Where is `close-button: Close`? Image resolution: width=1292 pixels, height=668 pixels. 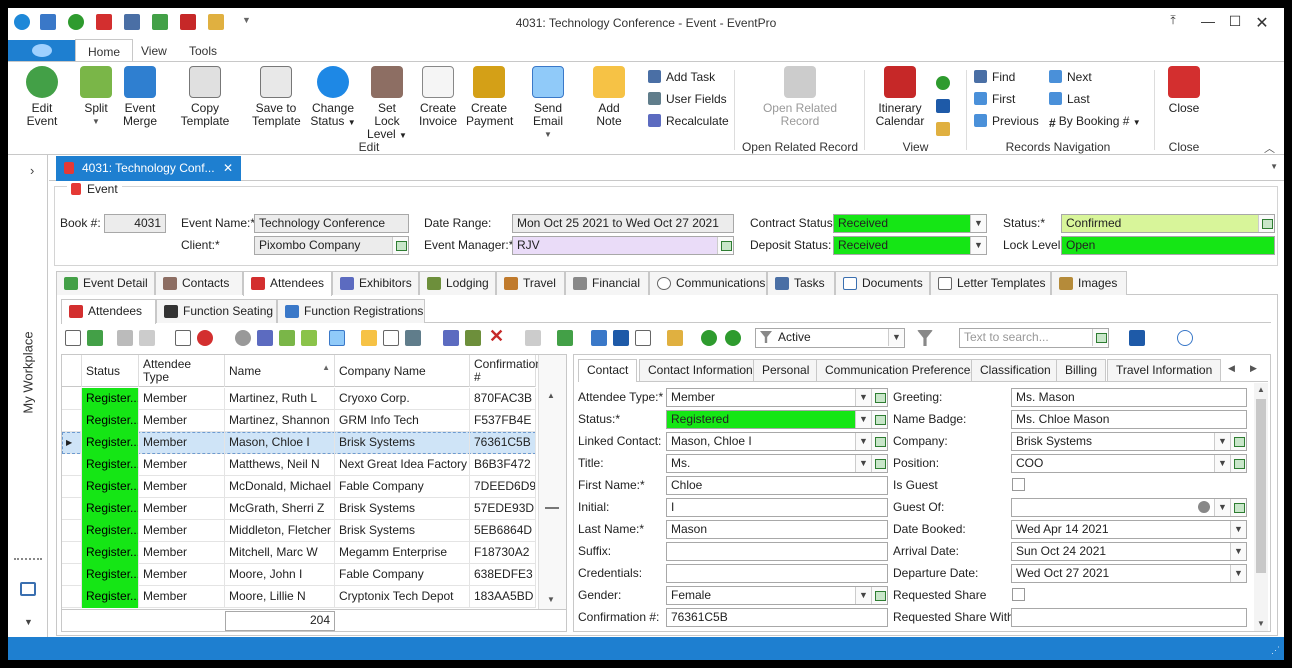 close-button: Close is located at coordinates (1184, 90).